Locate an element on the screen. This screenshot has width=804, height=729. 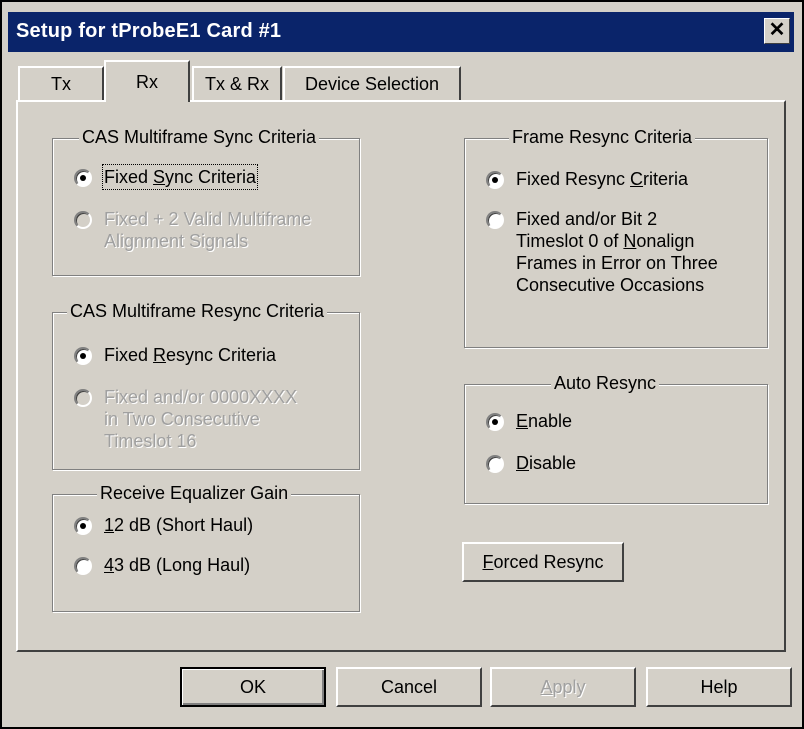
cas-resync-title: CAS Multiframe Resync Criteria is located at coordinates (197, 311).